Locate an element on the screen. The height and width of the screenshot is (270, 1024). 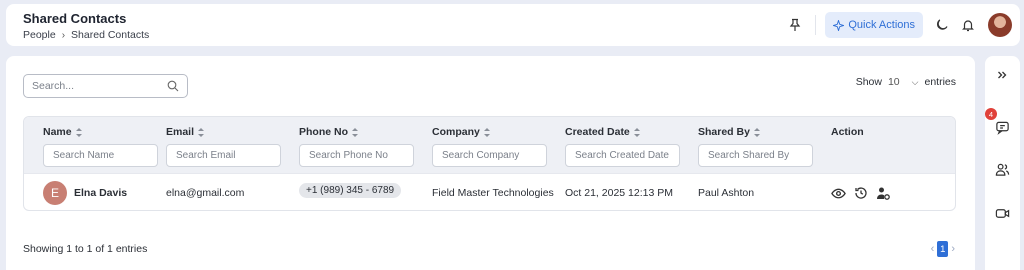
pagination: ‹ 1 › is located at coordinates (943, 249).